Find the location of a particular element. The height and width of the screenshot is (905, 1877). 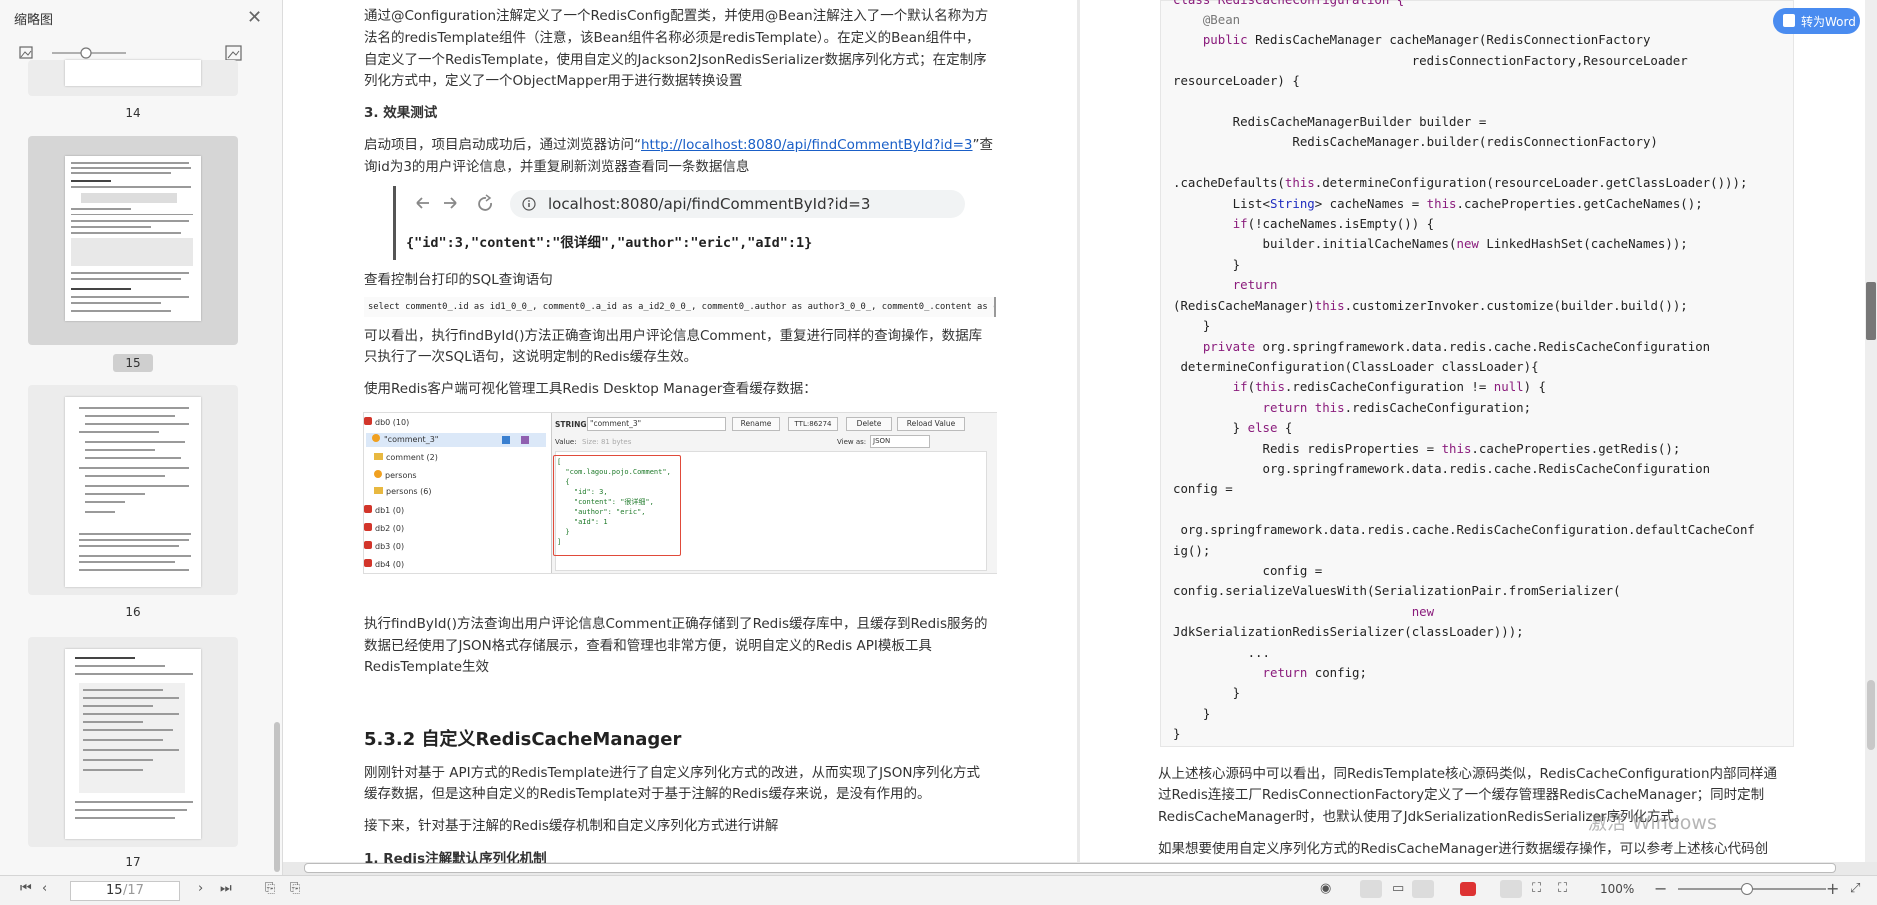

horizontal-scrollbar is located at coordinates (1068, 867).